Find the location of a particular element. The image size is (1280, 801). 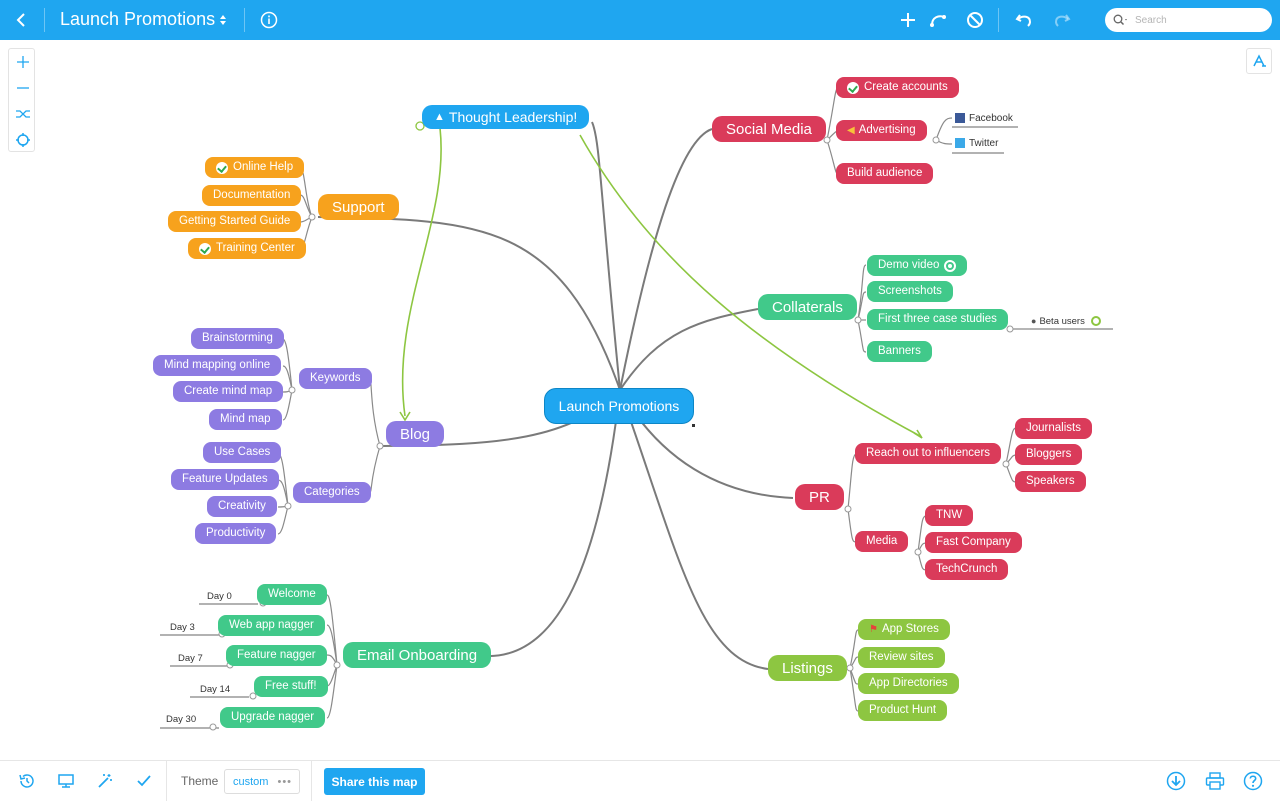

leaf-beta-users: ● Beta users is located at coordinates (1066, 321).